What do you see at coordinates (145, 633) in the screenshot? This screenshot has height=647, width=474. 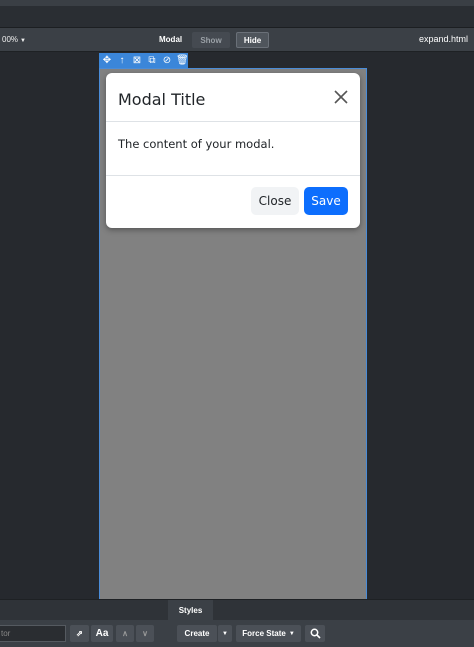 I see `chevron-down-icon: ∨` at bounding box center [145, 633].